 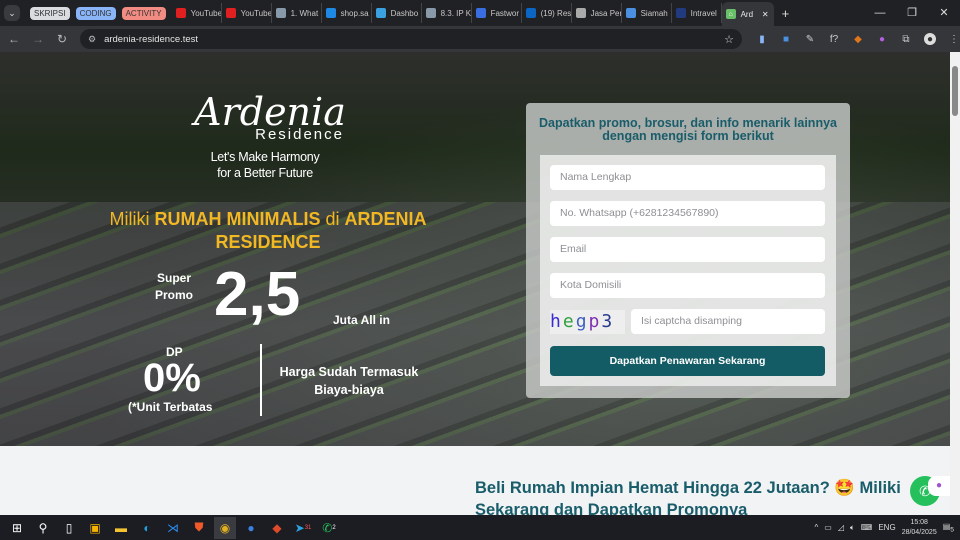 What do you see at coordinates (14, 39) in the screenshot?
I see `back-button: ←` at bounding box center [14, 39].